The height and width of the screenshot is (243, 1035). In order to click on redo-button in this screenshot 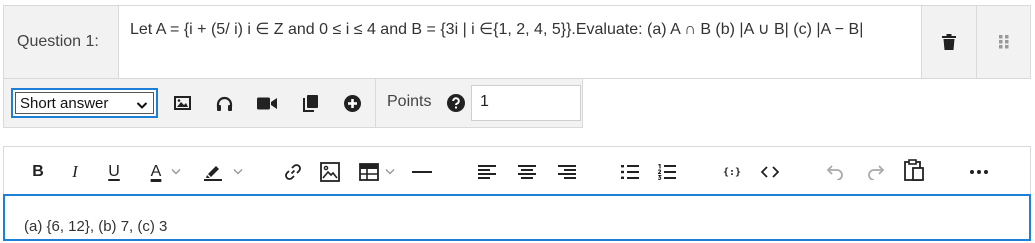, I will do `click(876, 172)`.